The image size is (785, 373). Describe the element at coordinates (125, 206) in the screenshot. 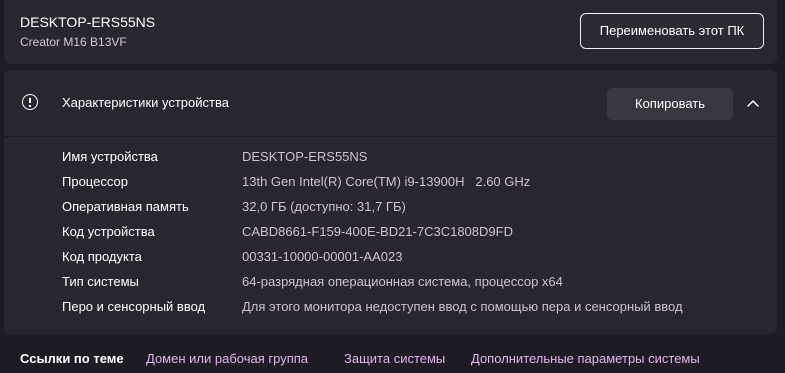

I see `spec-label: Оперативная память` at that location.